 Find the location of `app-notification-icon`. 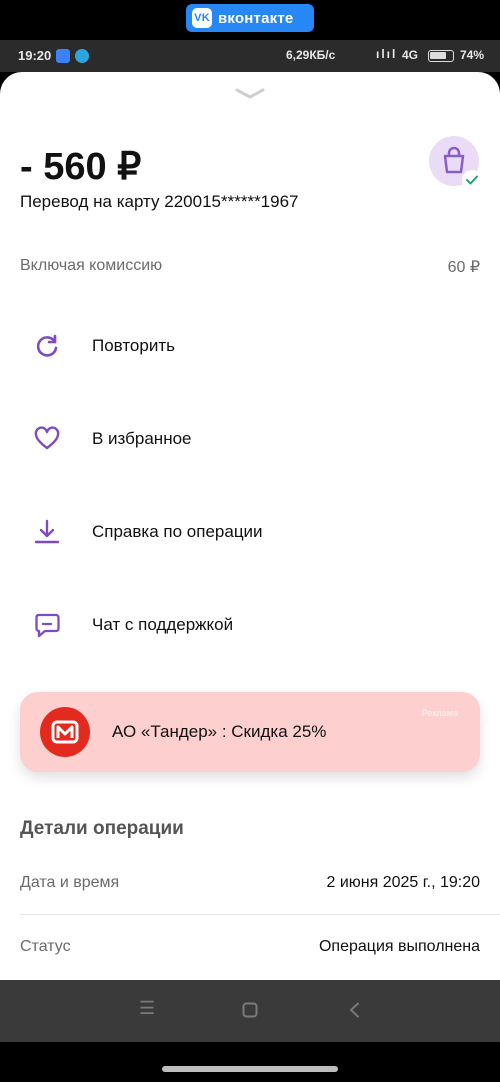

app-notification-icon is located at coordinates (63, 56).